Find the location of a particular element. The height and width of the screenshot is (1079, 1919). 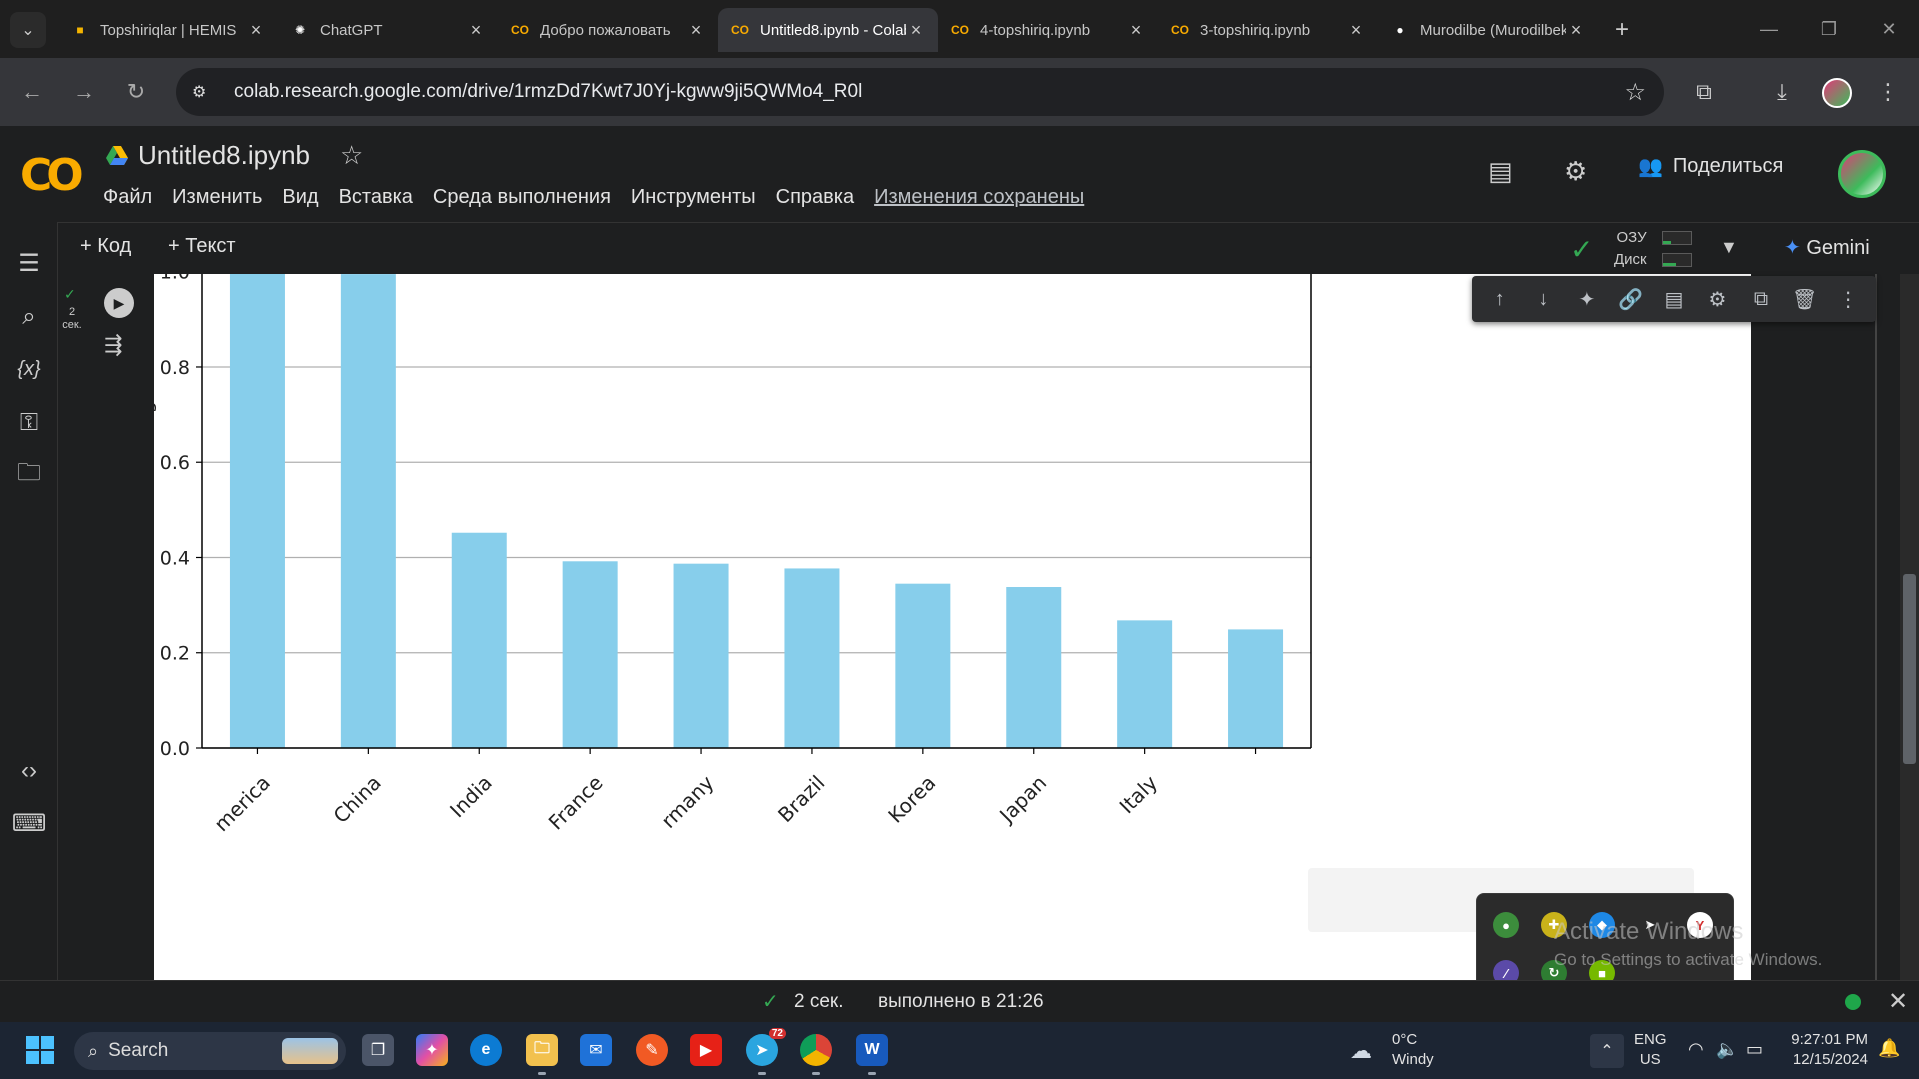

site-info-icon: ⚙ is located at coordinates (207, 92).